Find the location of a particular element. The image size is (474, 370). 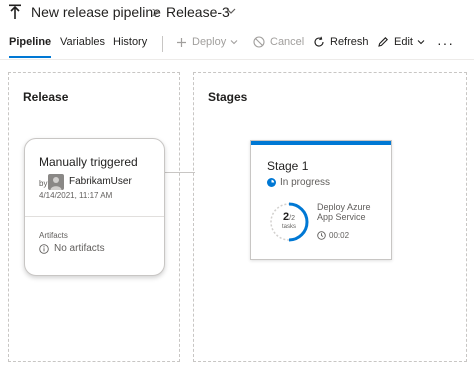

in-progress-icon is located at coordinates (271, 182).